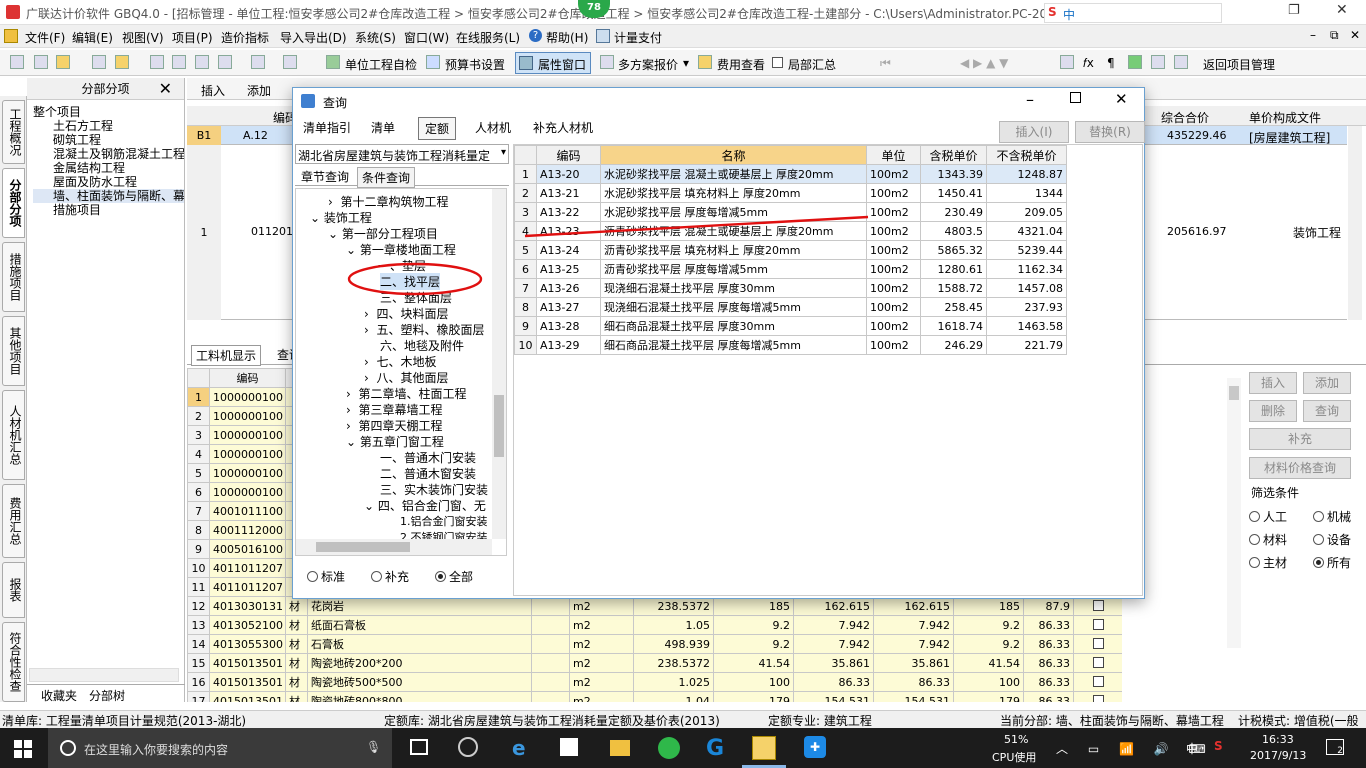  What do you see at coordinates (1273, 383) in the screenshot?
I see `side-insert-button: 插入` at bounding box center [1273, 383].